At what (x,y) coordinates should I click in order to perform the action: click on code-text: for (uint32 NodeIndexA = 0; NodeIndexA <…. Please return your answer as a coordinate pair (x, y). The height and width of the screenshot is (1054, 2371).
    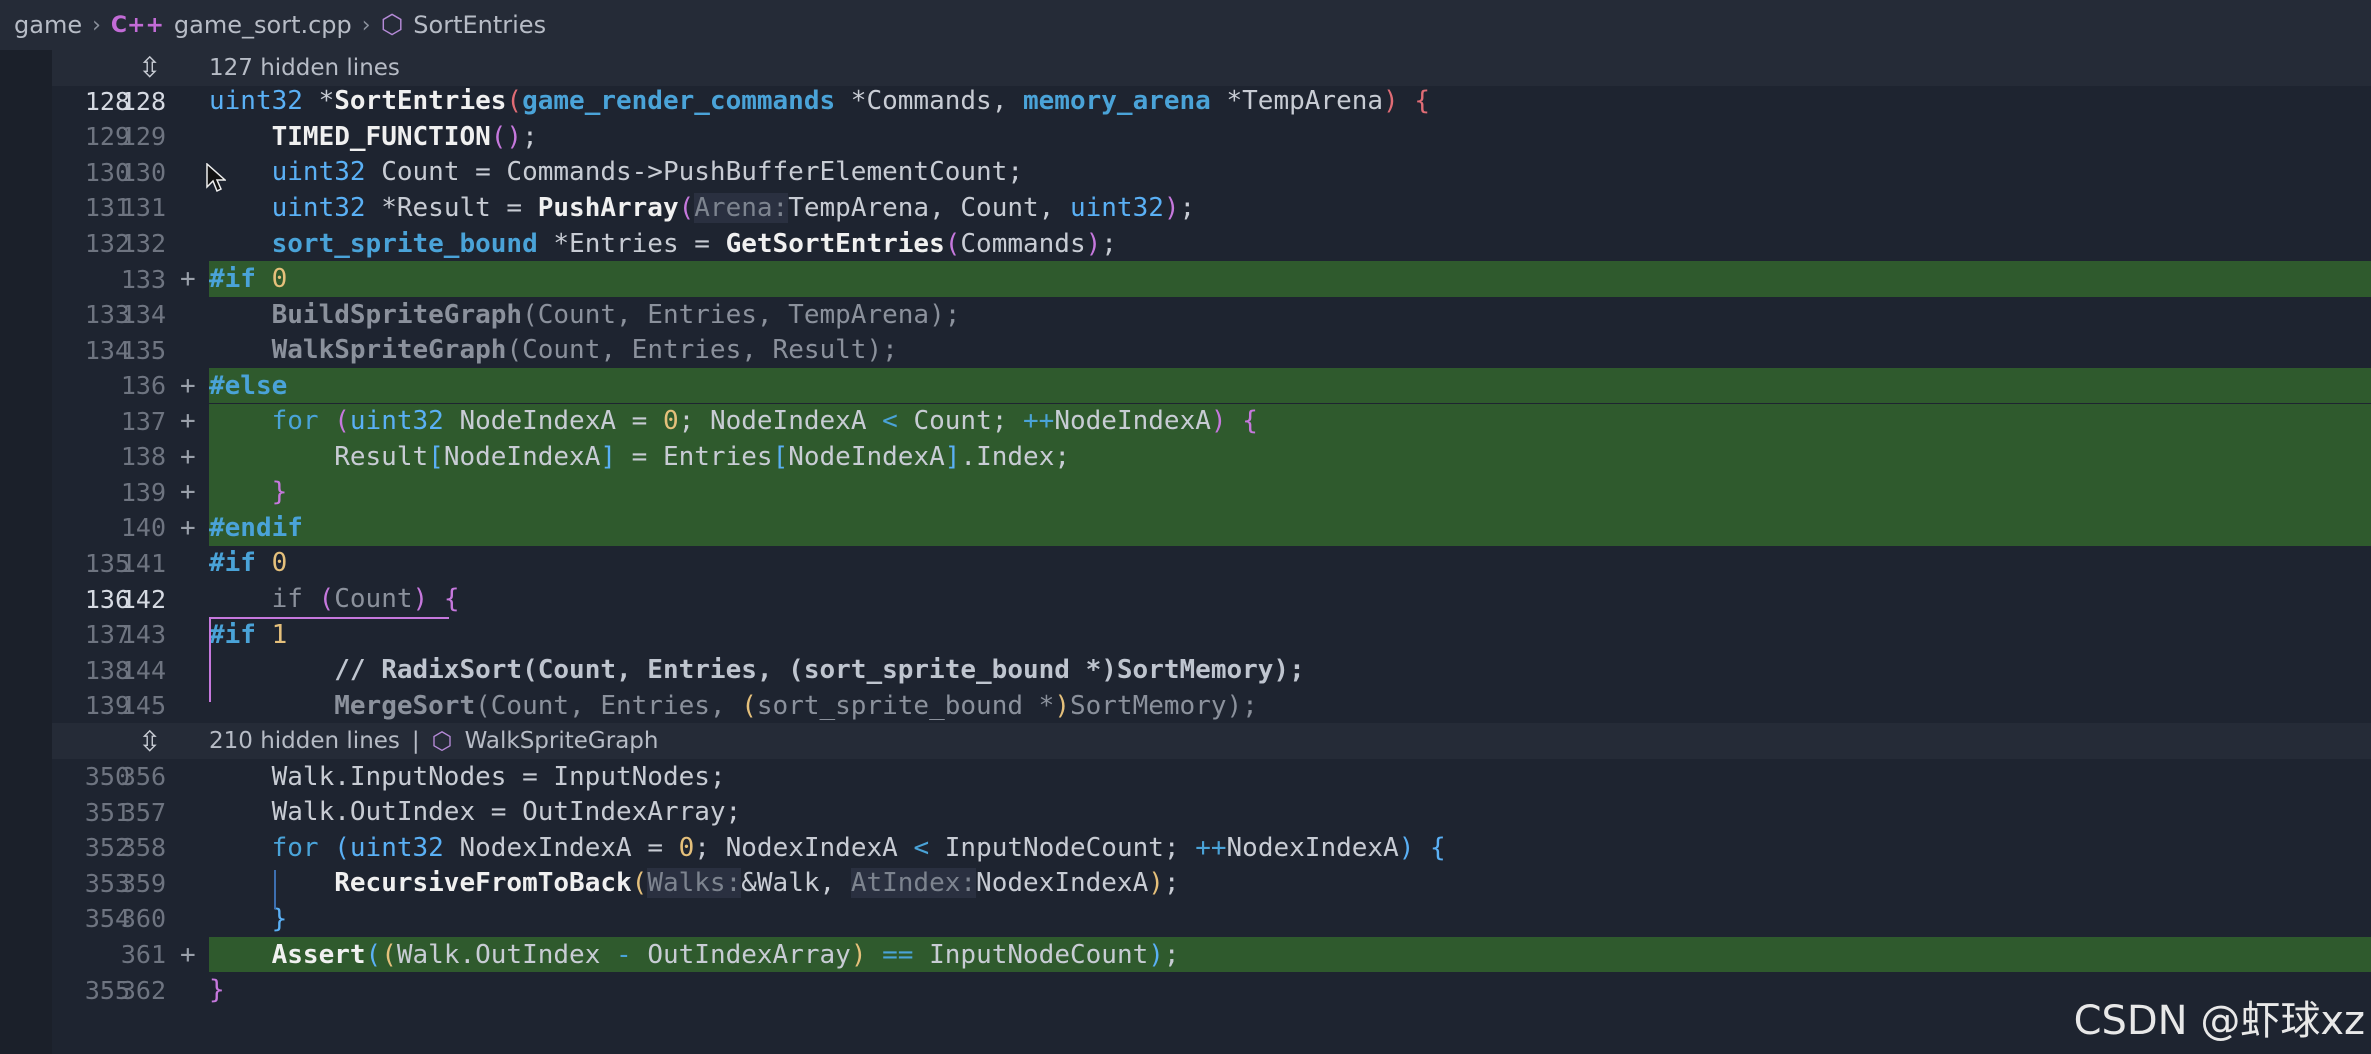
    Looking at the image, I should click on (1290, 421).